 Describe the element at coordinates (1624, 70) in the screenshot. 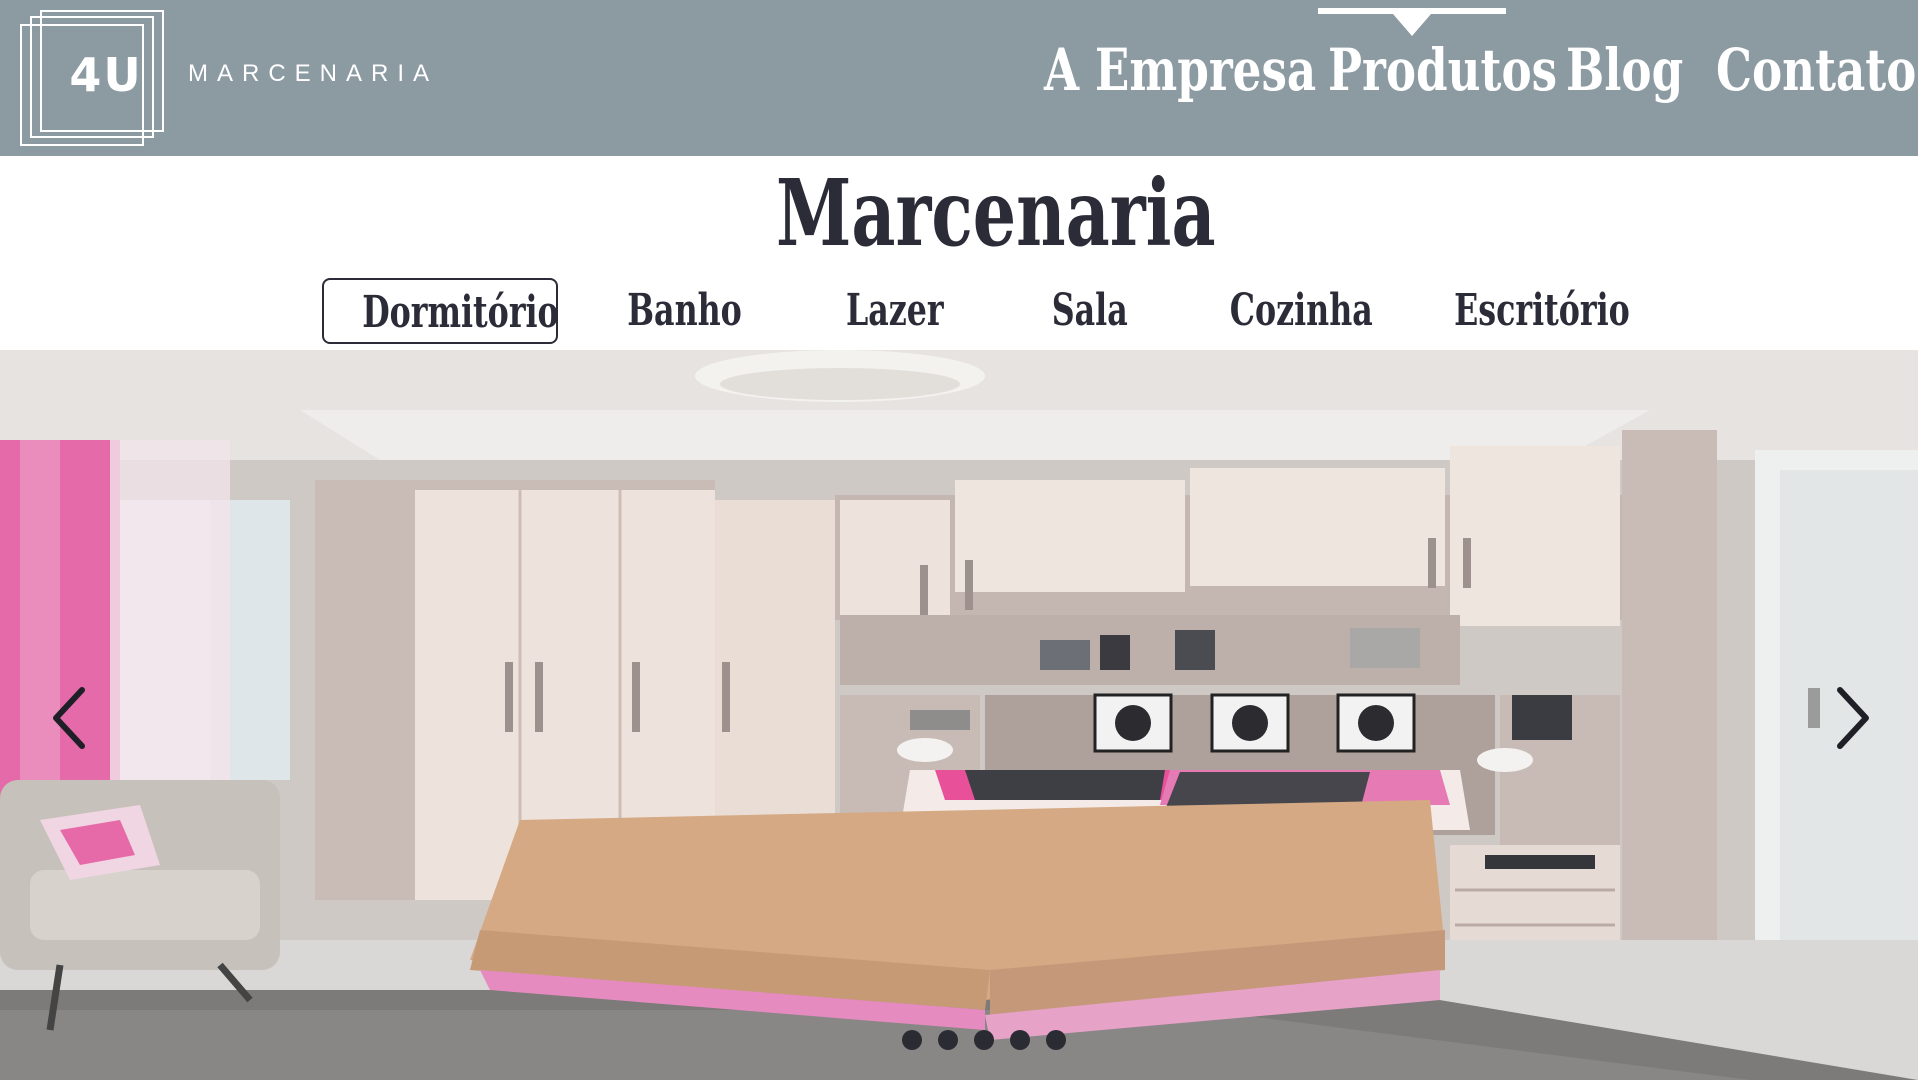

I see `nav-link-blog: Blog` at that location.